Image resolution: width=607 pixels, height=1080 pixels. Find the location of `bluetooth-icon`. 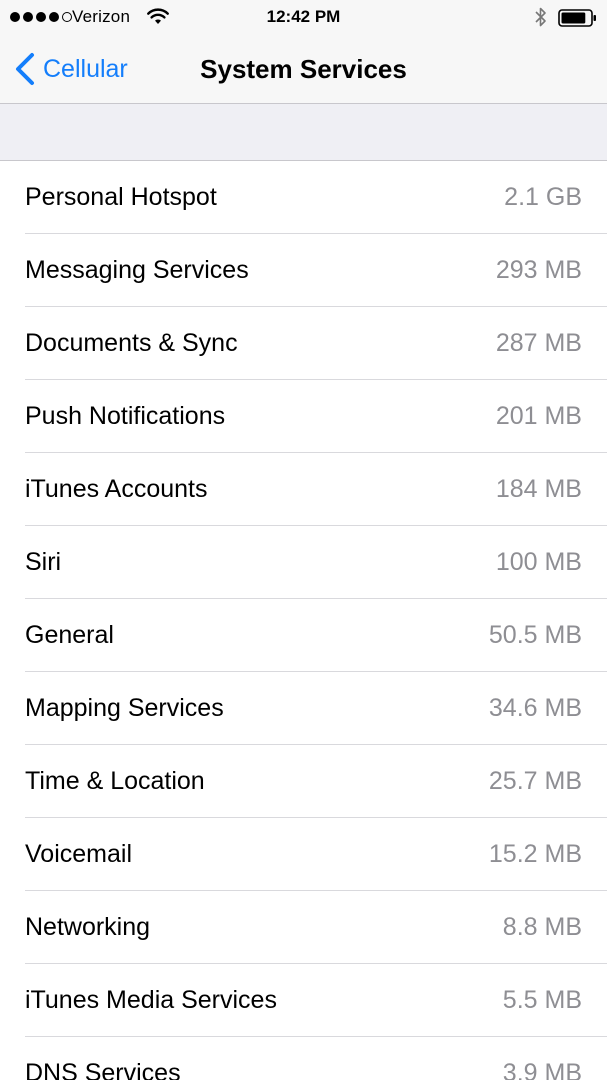

bluetooth-icon is located at coordinates (541, 19).